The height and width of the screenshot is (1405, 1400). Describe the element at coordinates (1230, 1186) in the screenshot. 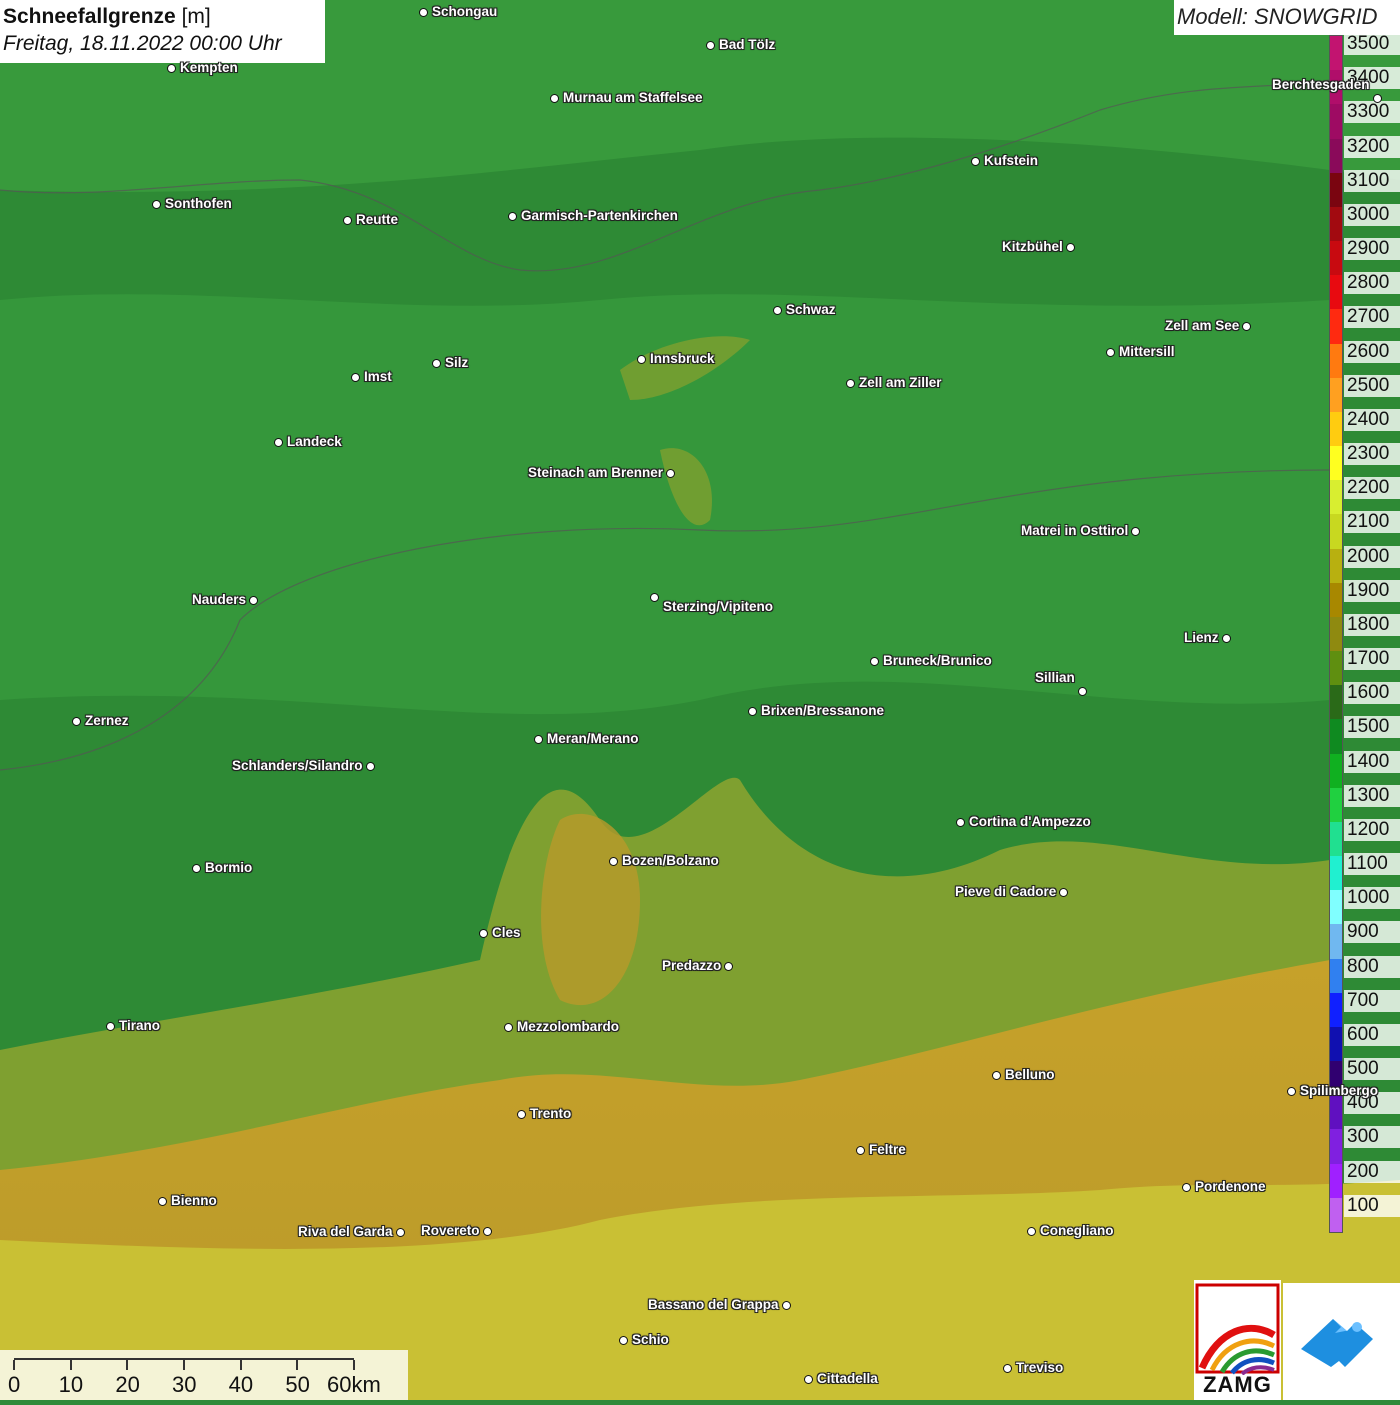

I see `city-label: Pordenone` at that location.